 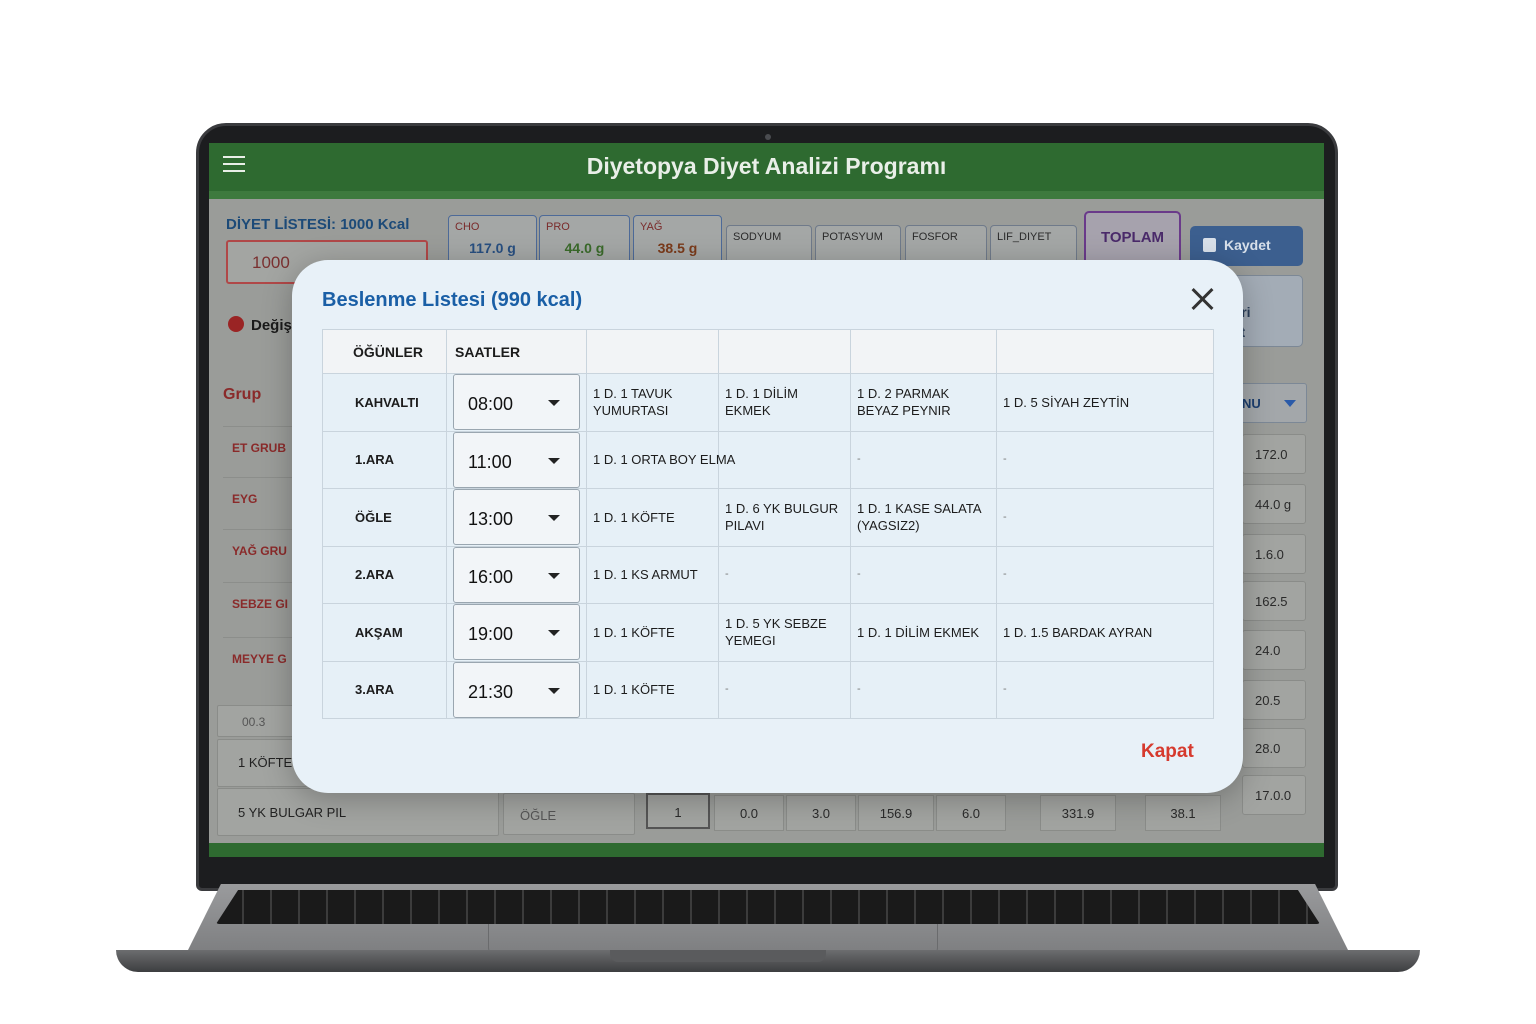 I want to click on table-row: 2.ARA 16:00 1 D. 1 KS ARMUT - - -, so click(x=768, y=574).